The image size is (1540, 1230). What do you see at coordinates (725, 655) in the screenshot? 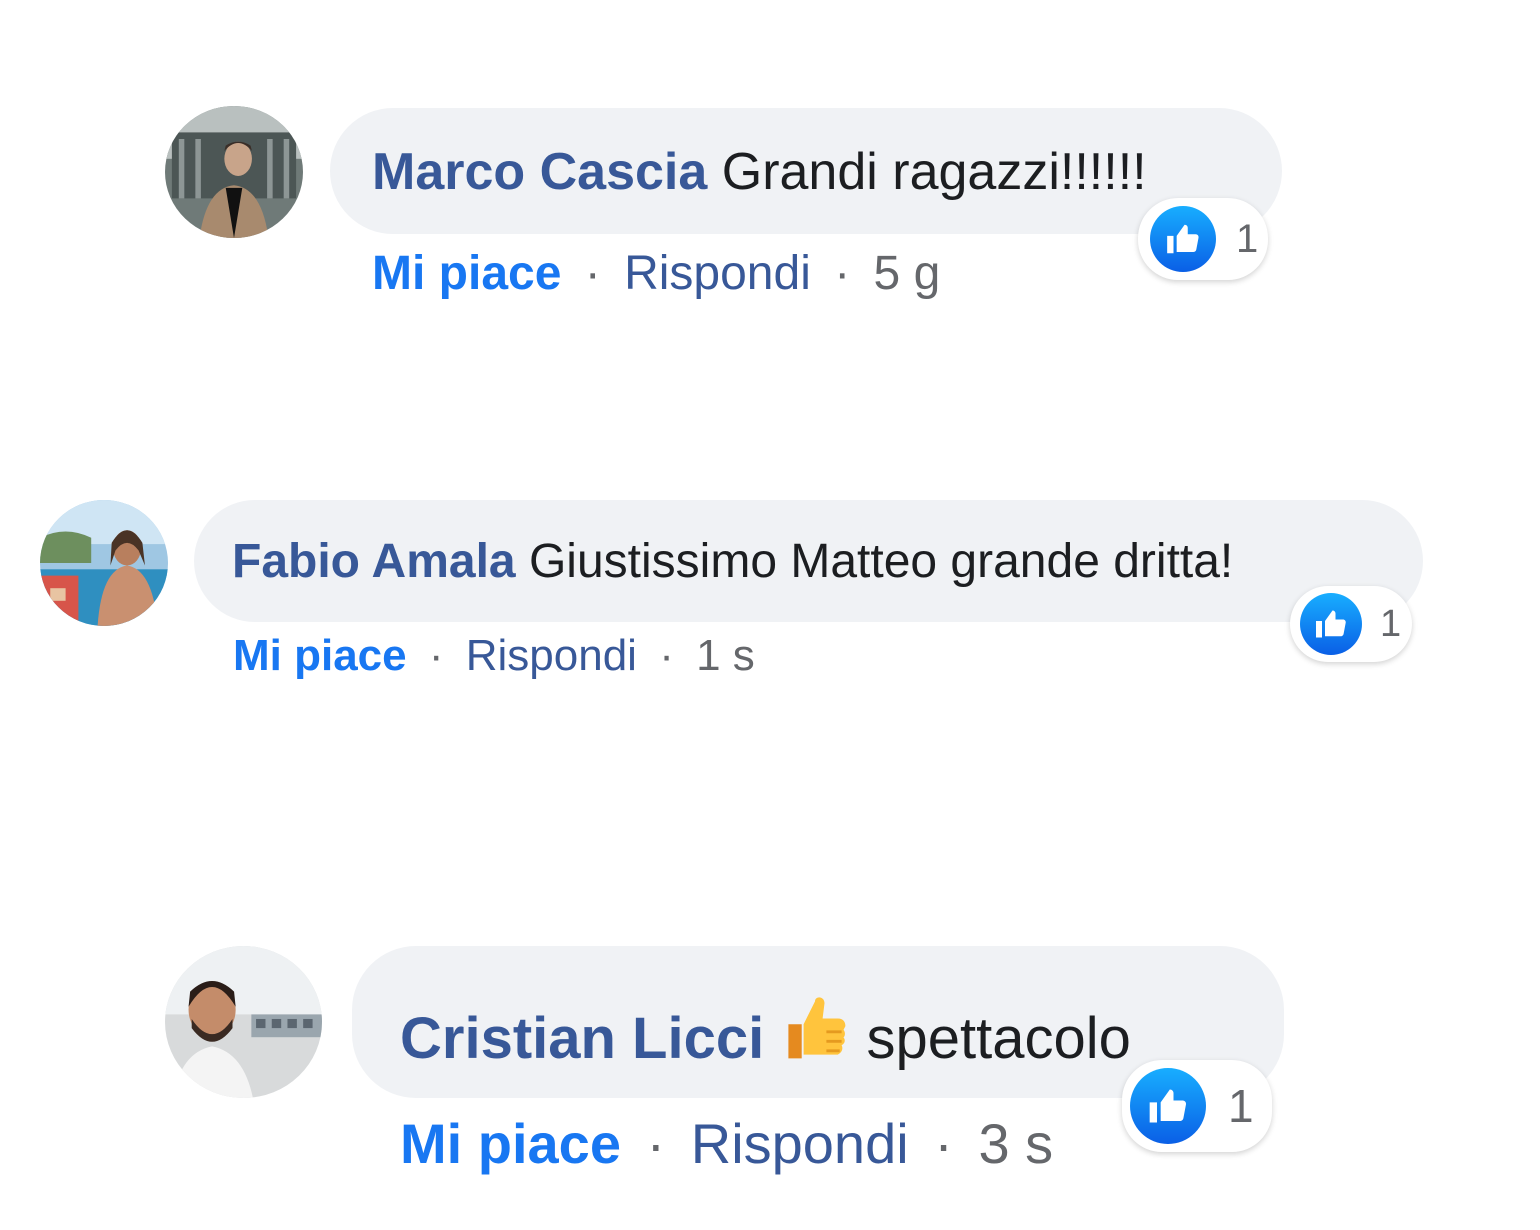
I see `comment-timestamp: 1 s` at bounding box center [725, 655].